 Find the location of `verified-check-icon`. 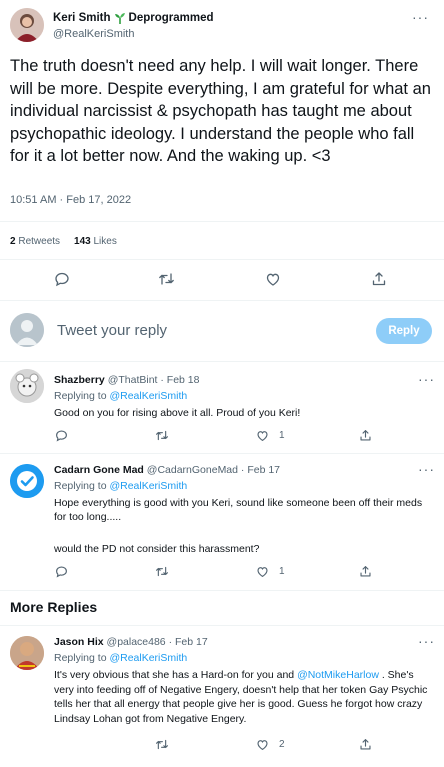

verified-check-icon is located at coordinates (27, 481).